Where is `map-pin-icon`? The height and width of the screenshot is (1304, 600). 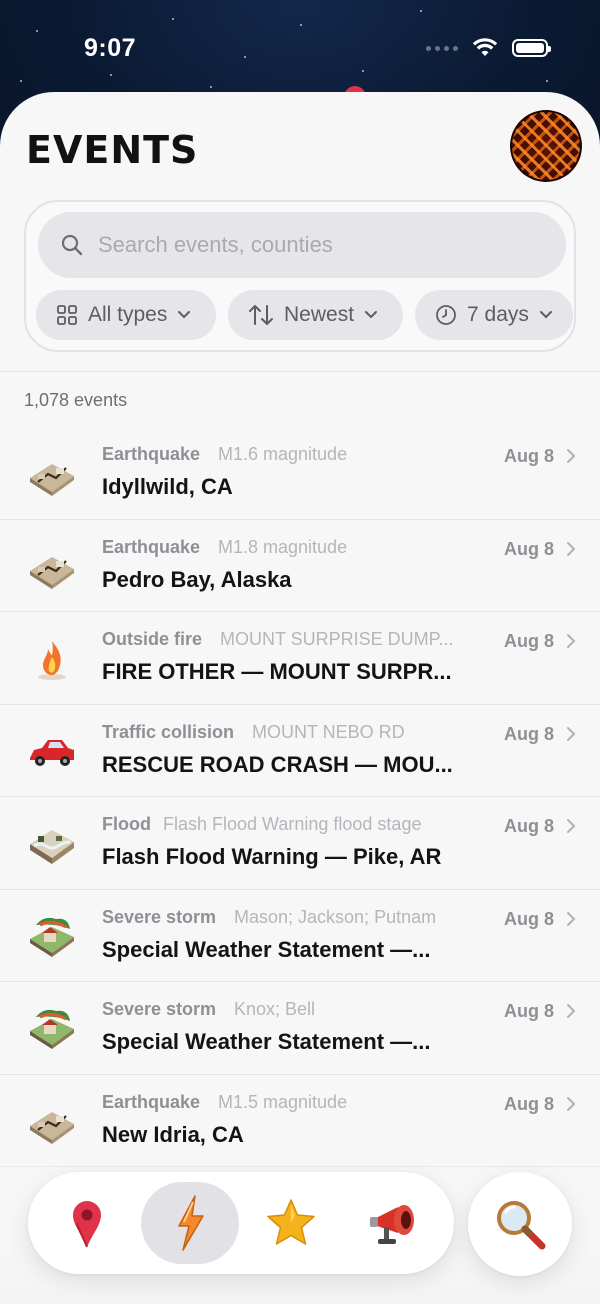
map-pin-icon is located at coordinates (87, 1224).